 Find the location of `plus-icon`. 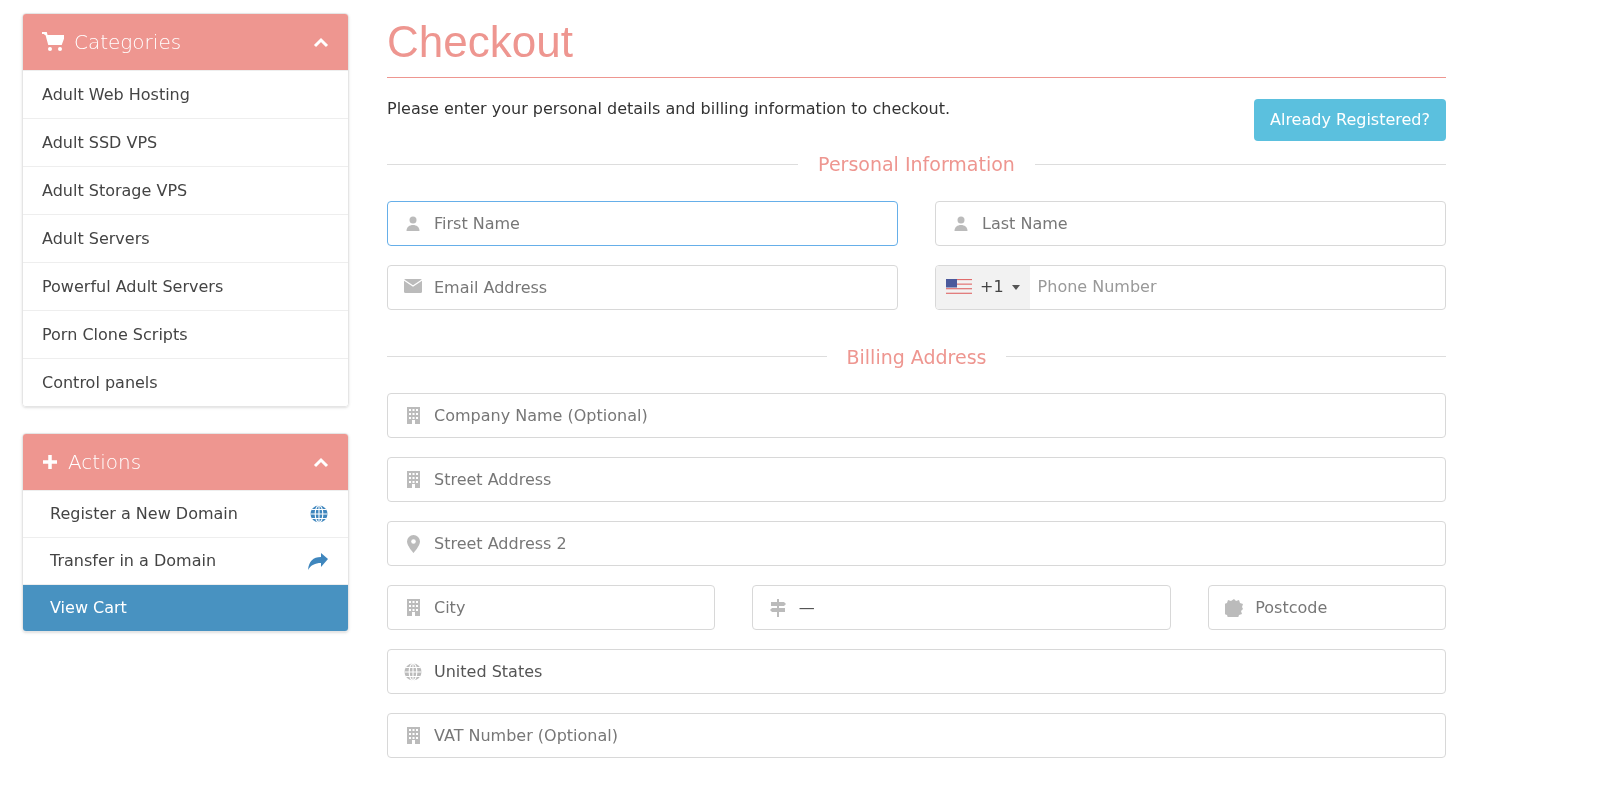

plus-icon is located at coordinates (50, 462).